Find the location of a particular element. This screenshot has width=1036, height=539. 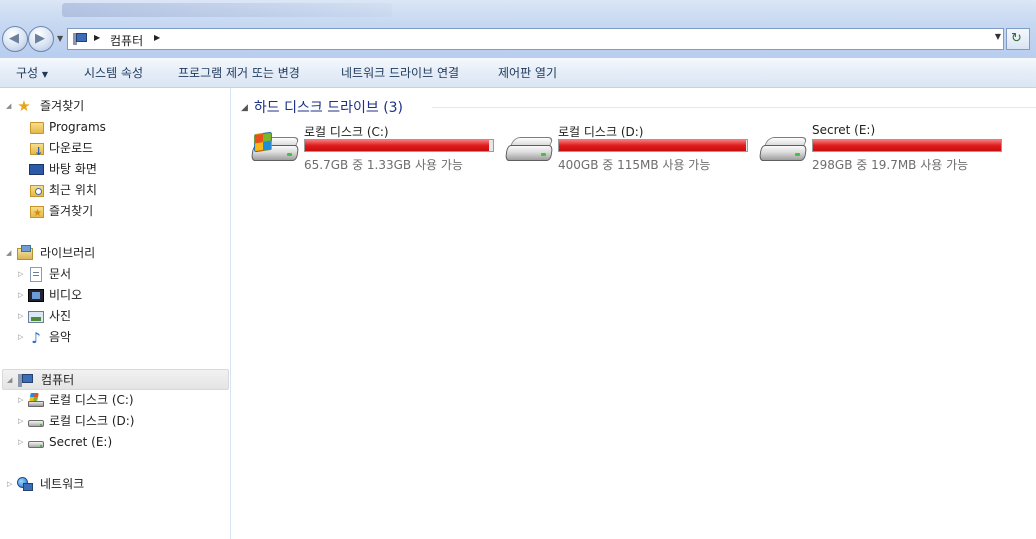

drive-name: 로컬 디스크 (C:) is located at coordinates (346, 132).